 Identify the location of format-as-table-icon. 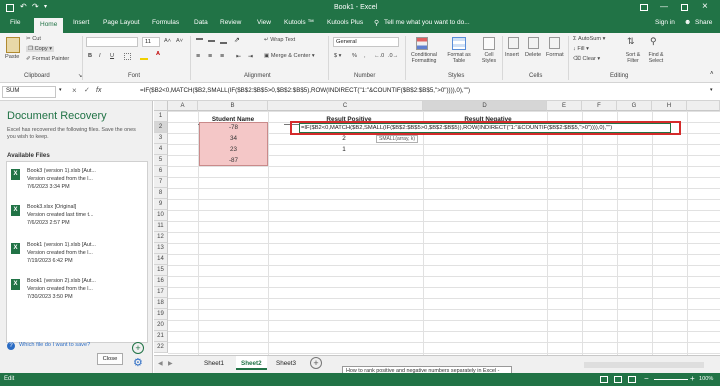
(459, 43).